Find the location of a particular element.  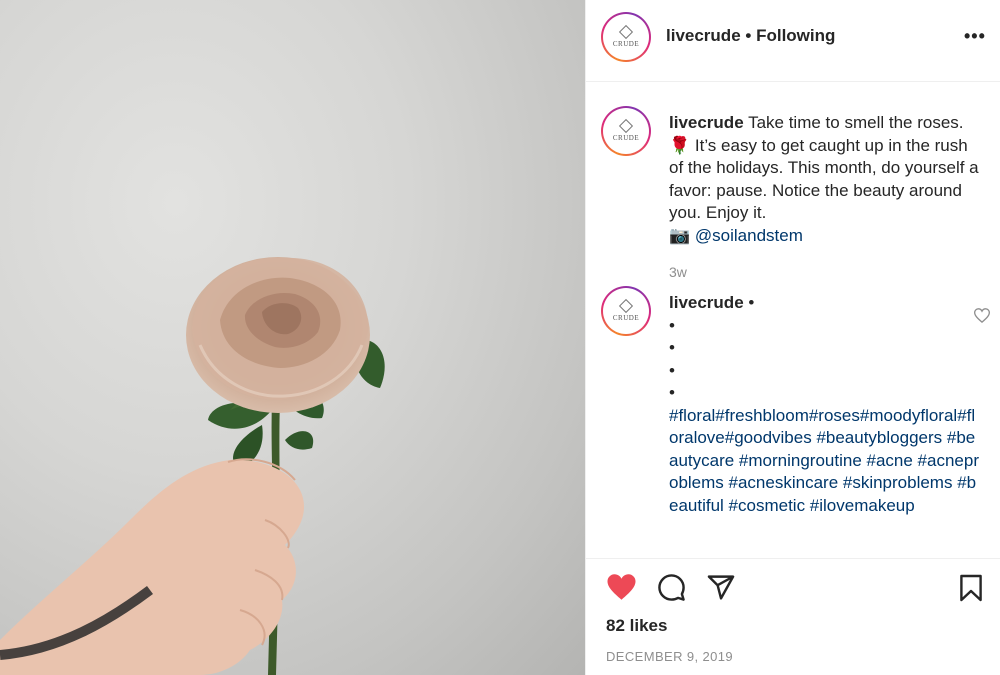

action-bar: 82 likes DECEMBER 9, 2019 is located at coordinates (793, 616).